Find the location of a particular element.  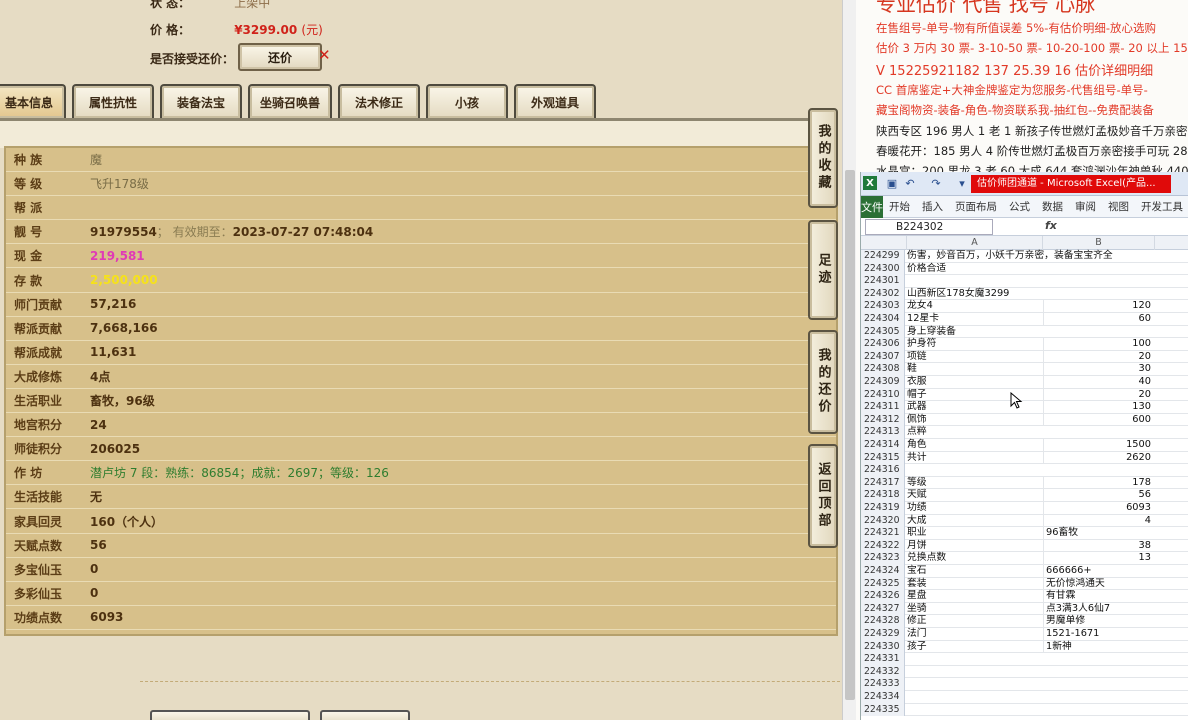

row-number: 224318 is located at coordinates (883, 495).